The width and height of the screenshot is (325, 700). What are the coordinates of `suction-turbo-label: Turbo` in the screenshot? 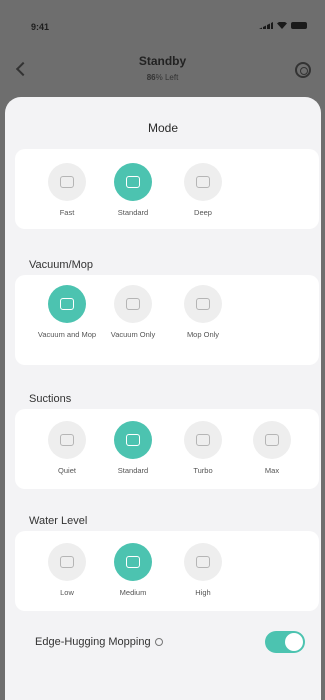 It's located at (203, 470).